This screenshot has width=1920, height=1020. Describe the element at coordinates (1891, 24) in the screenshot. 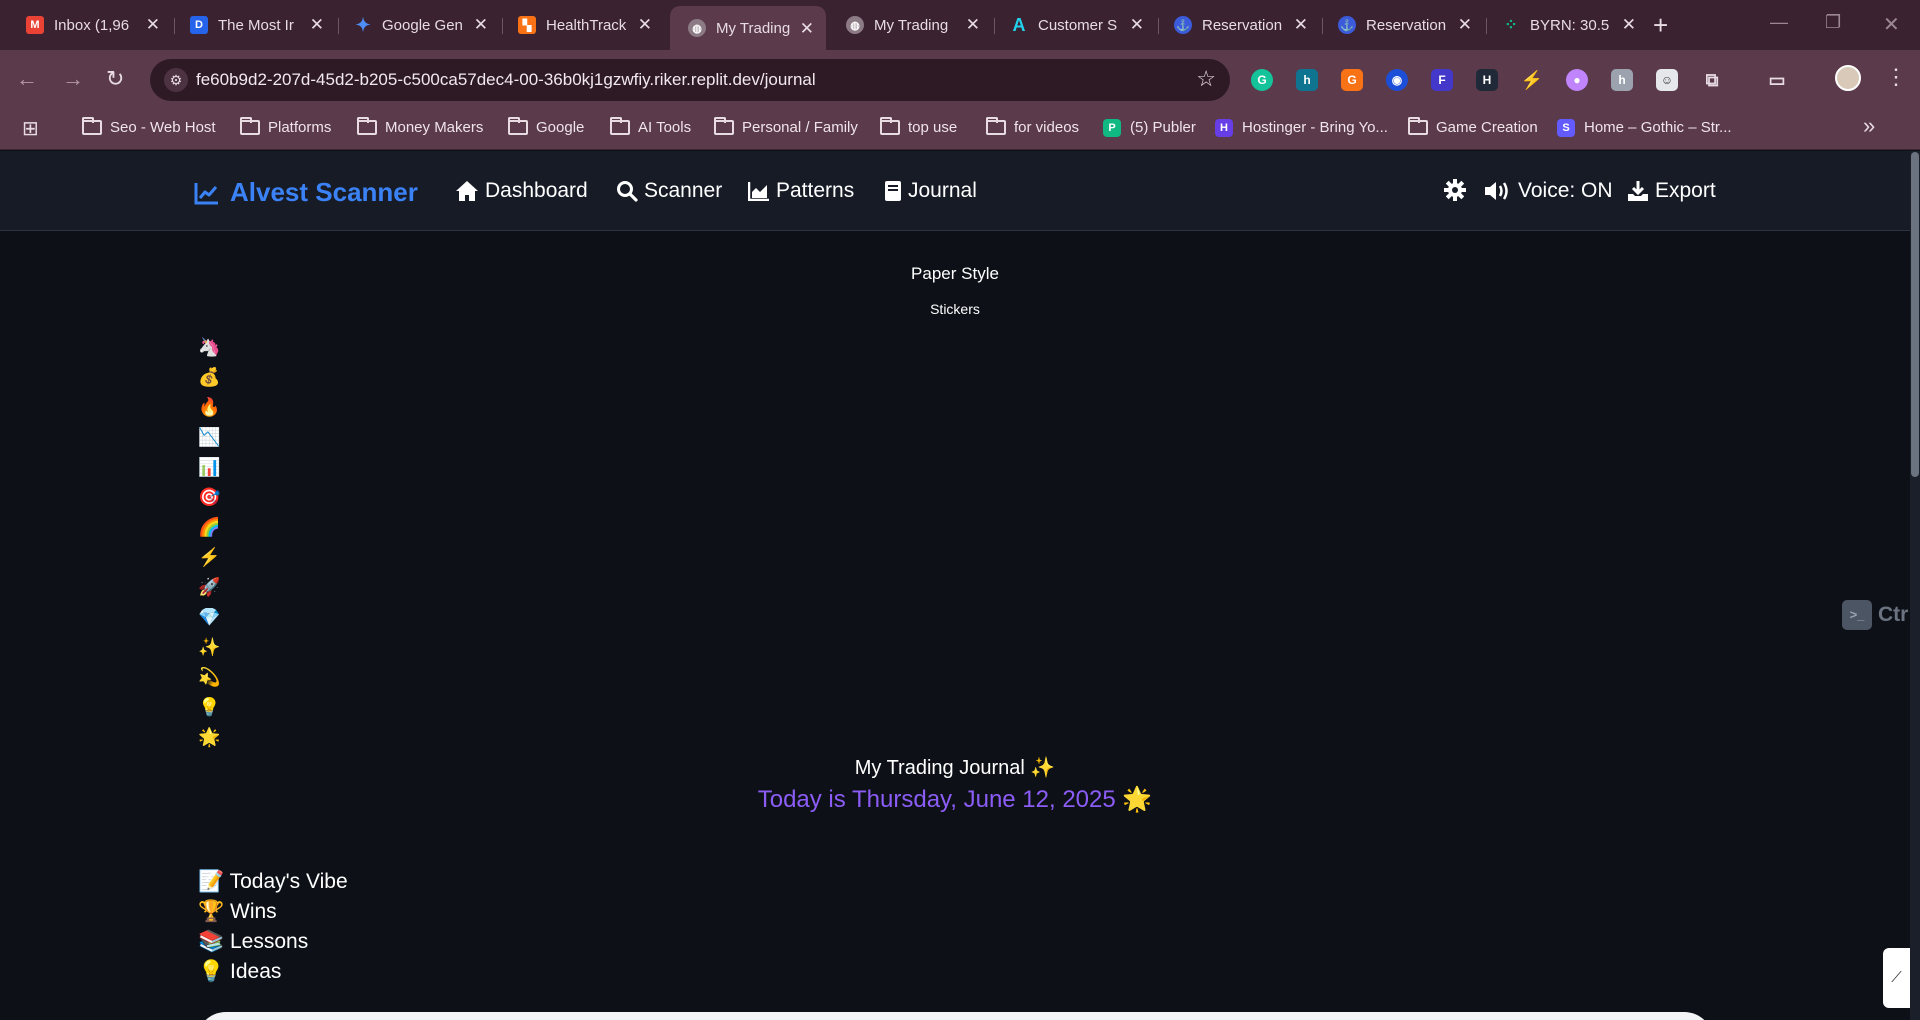

I see `window-close-icon: ✕` at that location.